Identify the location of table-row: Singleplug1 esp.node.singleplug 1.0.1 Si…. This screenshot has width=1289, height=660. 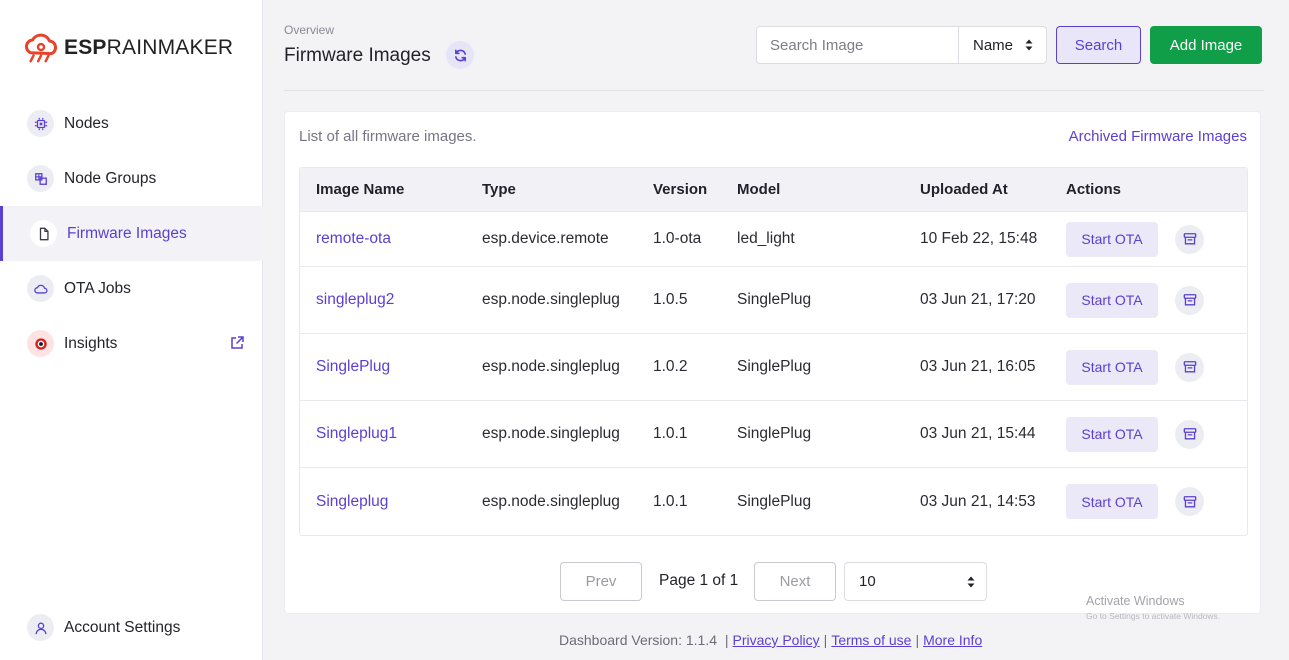
(773, 434).